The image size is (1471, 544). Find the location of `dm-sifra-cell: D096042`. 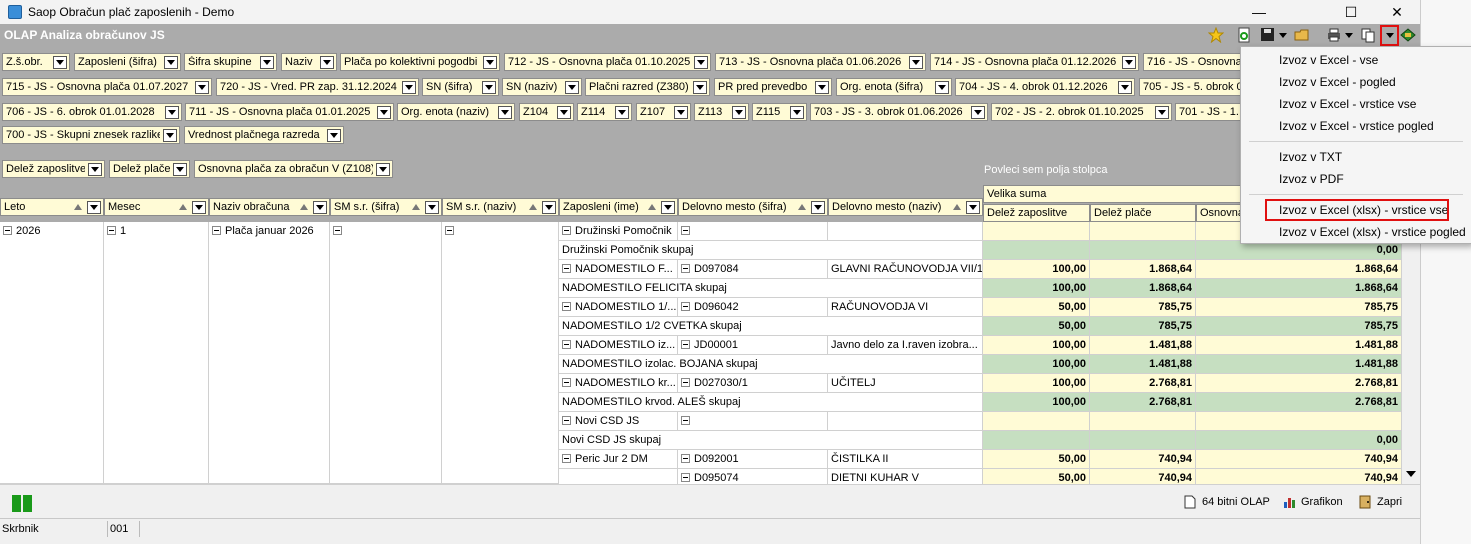

dm-sifra-cell: D096042 is located at coordinates (753, 307).